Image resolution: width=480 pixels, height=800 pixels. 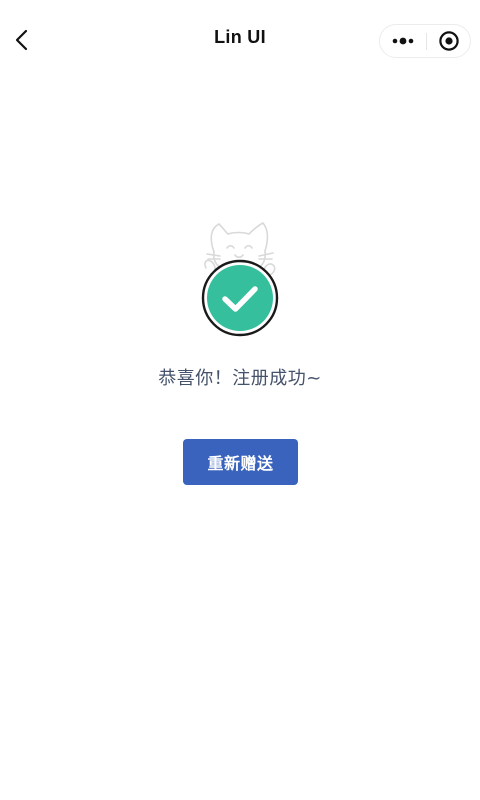 What do you see at coordinates (240, 378) in the screenshot?
I see `success-message: 恭喜你！注册成功~` at bounding box center [240, 378].